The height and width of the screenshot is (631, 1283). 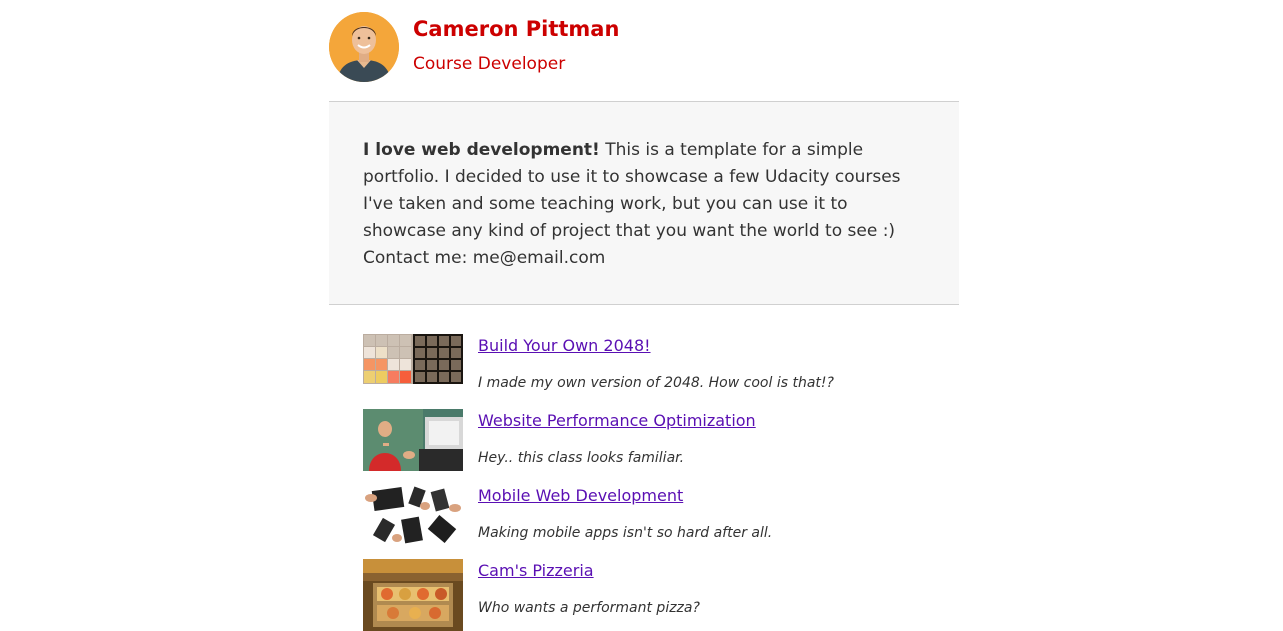 What do you see at coordinates (413, 359) in the screenshot?
I see `2048-game-thumbnail` at bounding box center [413, 359].